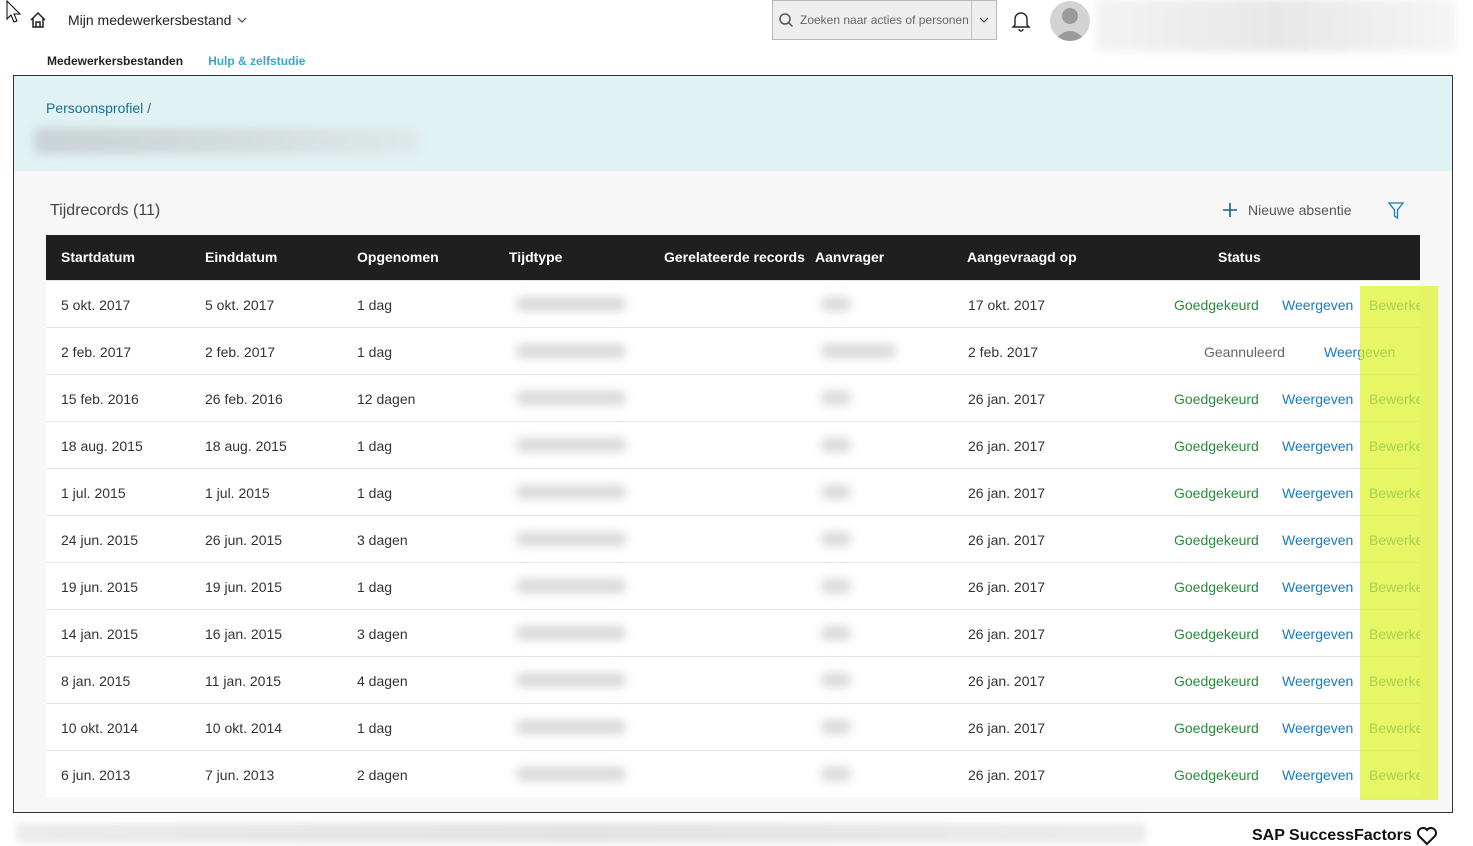 The width and height of the screenshot is (1473, 846). I want to click on cell-opgenomen: 1 dag, so click(375, 305).